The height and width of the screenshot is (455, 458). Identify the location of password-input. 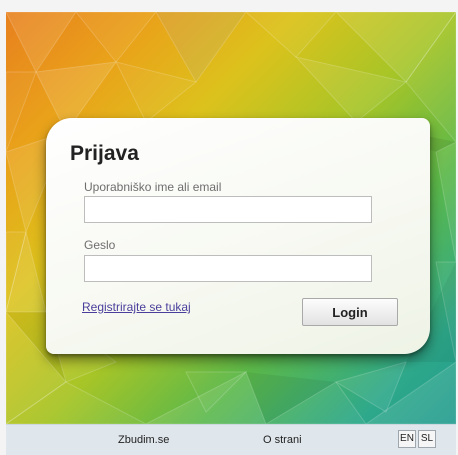
(228, 268).